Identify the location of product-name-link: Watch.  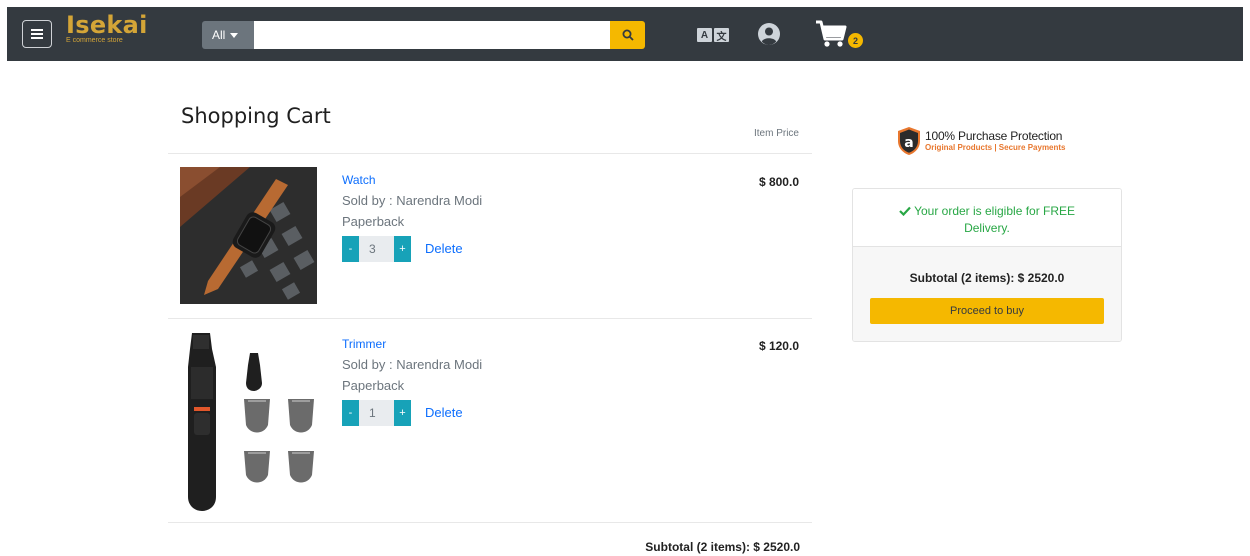
(359, 180).